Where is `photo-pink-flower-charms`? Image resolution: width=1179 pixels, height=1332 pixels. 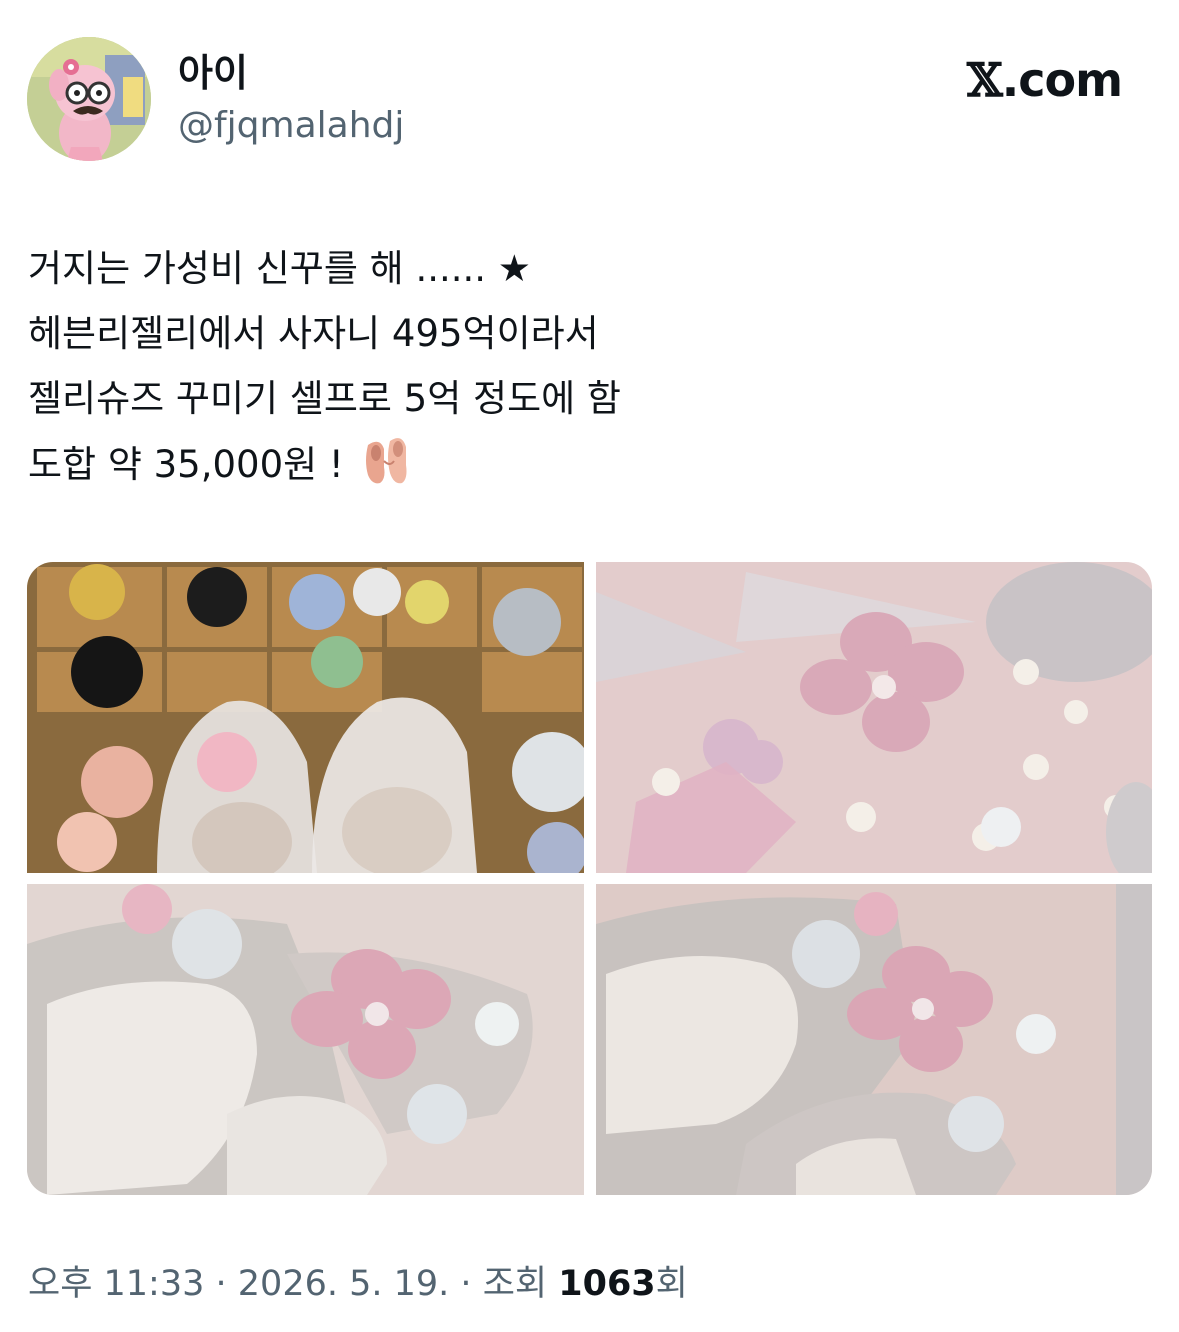
photo-pink-flower-charms is located at coordinates (874, 717).